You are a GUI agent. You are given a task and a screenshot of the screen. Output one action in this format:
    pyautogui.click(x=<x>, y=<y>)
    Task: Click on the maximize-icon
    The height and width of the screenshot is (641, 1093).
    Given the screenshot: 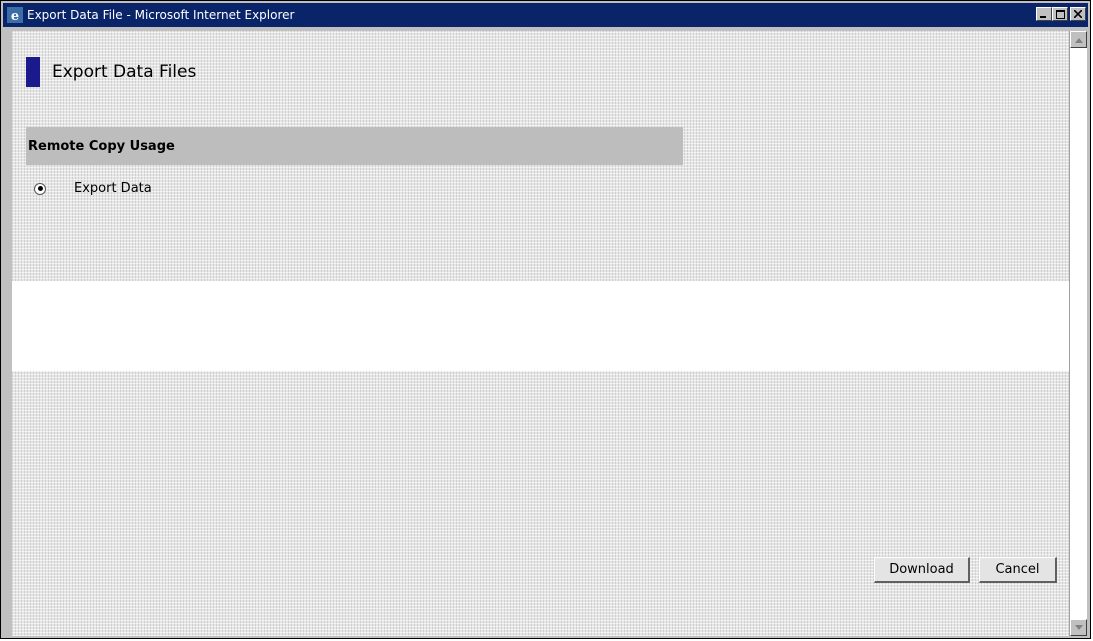 What is the action you would take?
    pyautogui.click(x=1060, y=14)
    